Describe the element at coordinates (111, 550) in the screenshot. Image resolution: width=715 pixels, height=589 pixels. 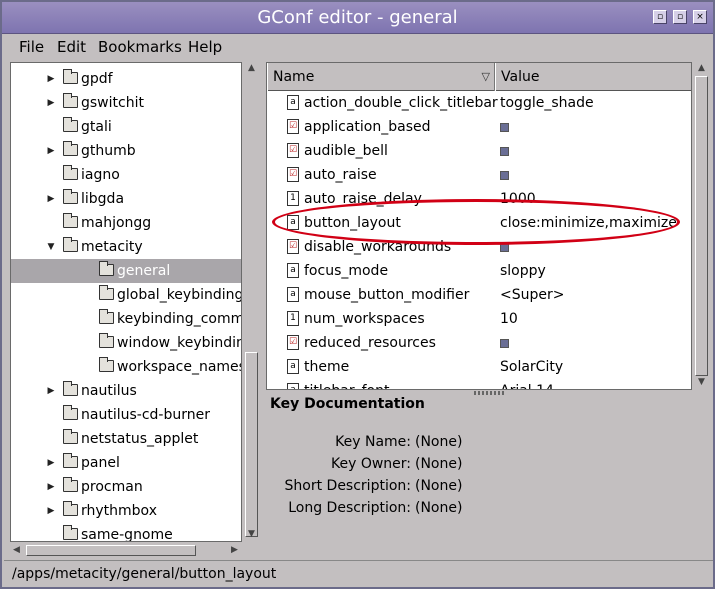
I see `tree-hscroll-thumb` at that location.